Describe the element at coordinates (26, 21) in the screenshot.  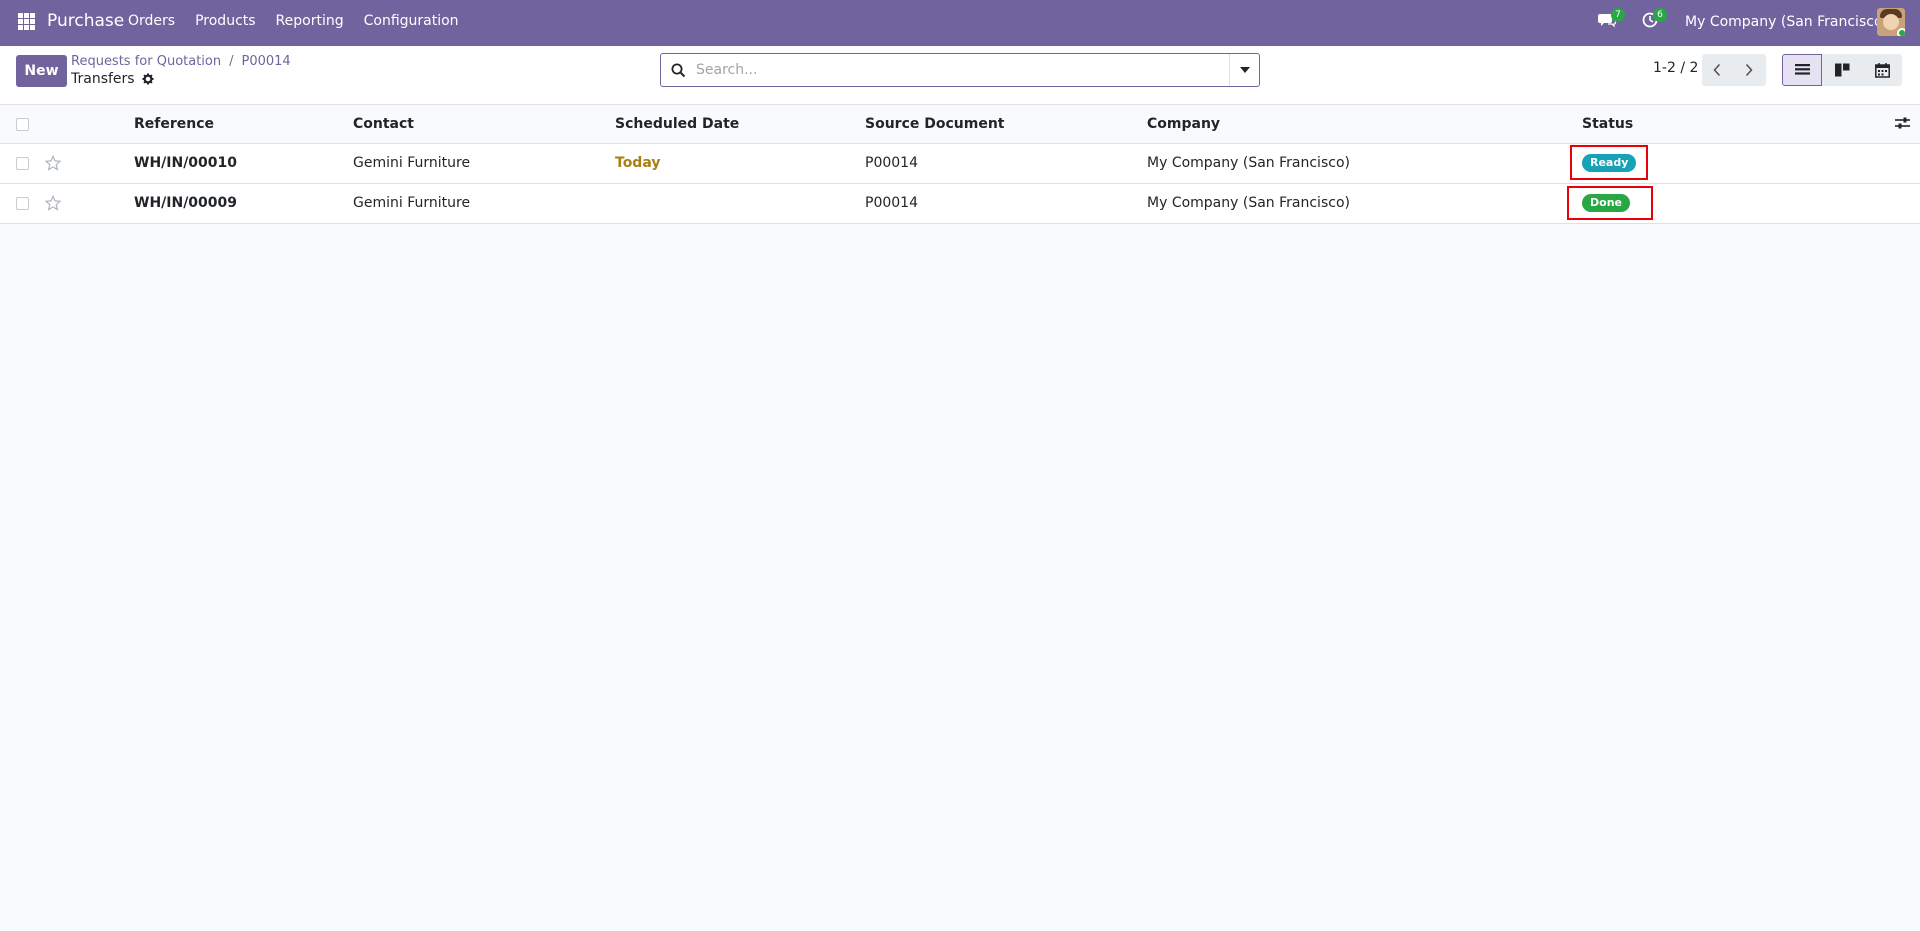
I see `apps-grid-icon` at that location.